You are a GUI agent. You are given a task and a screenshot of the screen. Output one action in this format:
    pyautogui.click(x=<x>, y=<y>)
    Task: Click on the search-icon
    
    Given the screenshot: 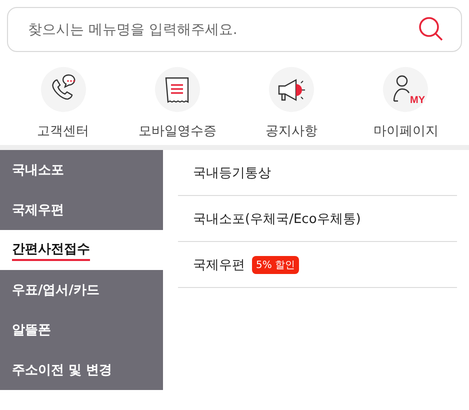 What is the action you would take?
    pyautogui.click(x=431, y=29)
    